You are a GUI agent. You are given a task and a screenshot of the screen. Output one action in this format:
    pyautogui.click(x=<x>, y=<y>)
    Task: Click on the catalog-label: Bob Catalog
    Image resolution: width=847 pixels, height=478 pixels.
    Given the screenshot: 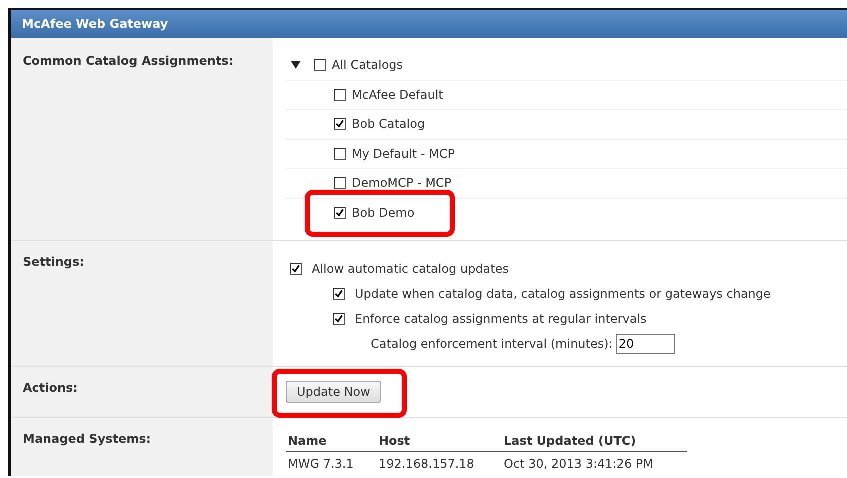 What is the action you would take?
    pyautogui.click(x=389, y=124)
    